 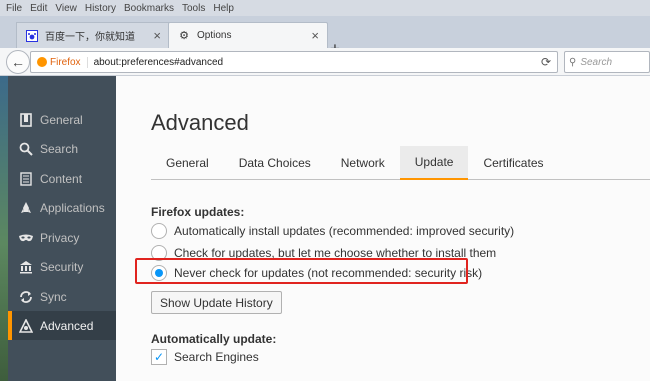 I want to click on tab-network: Network, so click(x=363, y=163).